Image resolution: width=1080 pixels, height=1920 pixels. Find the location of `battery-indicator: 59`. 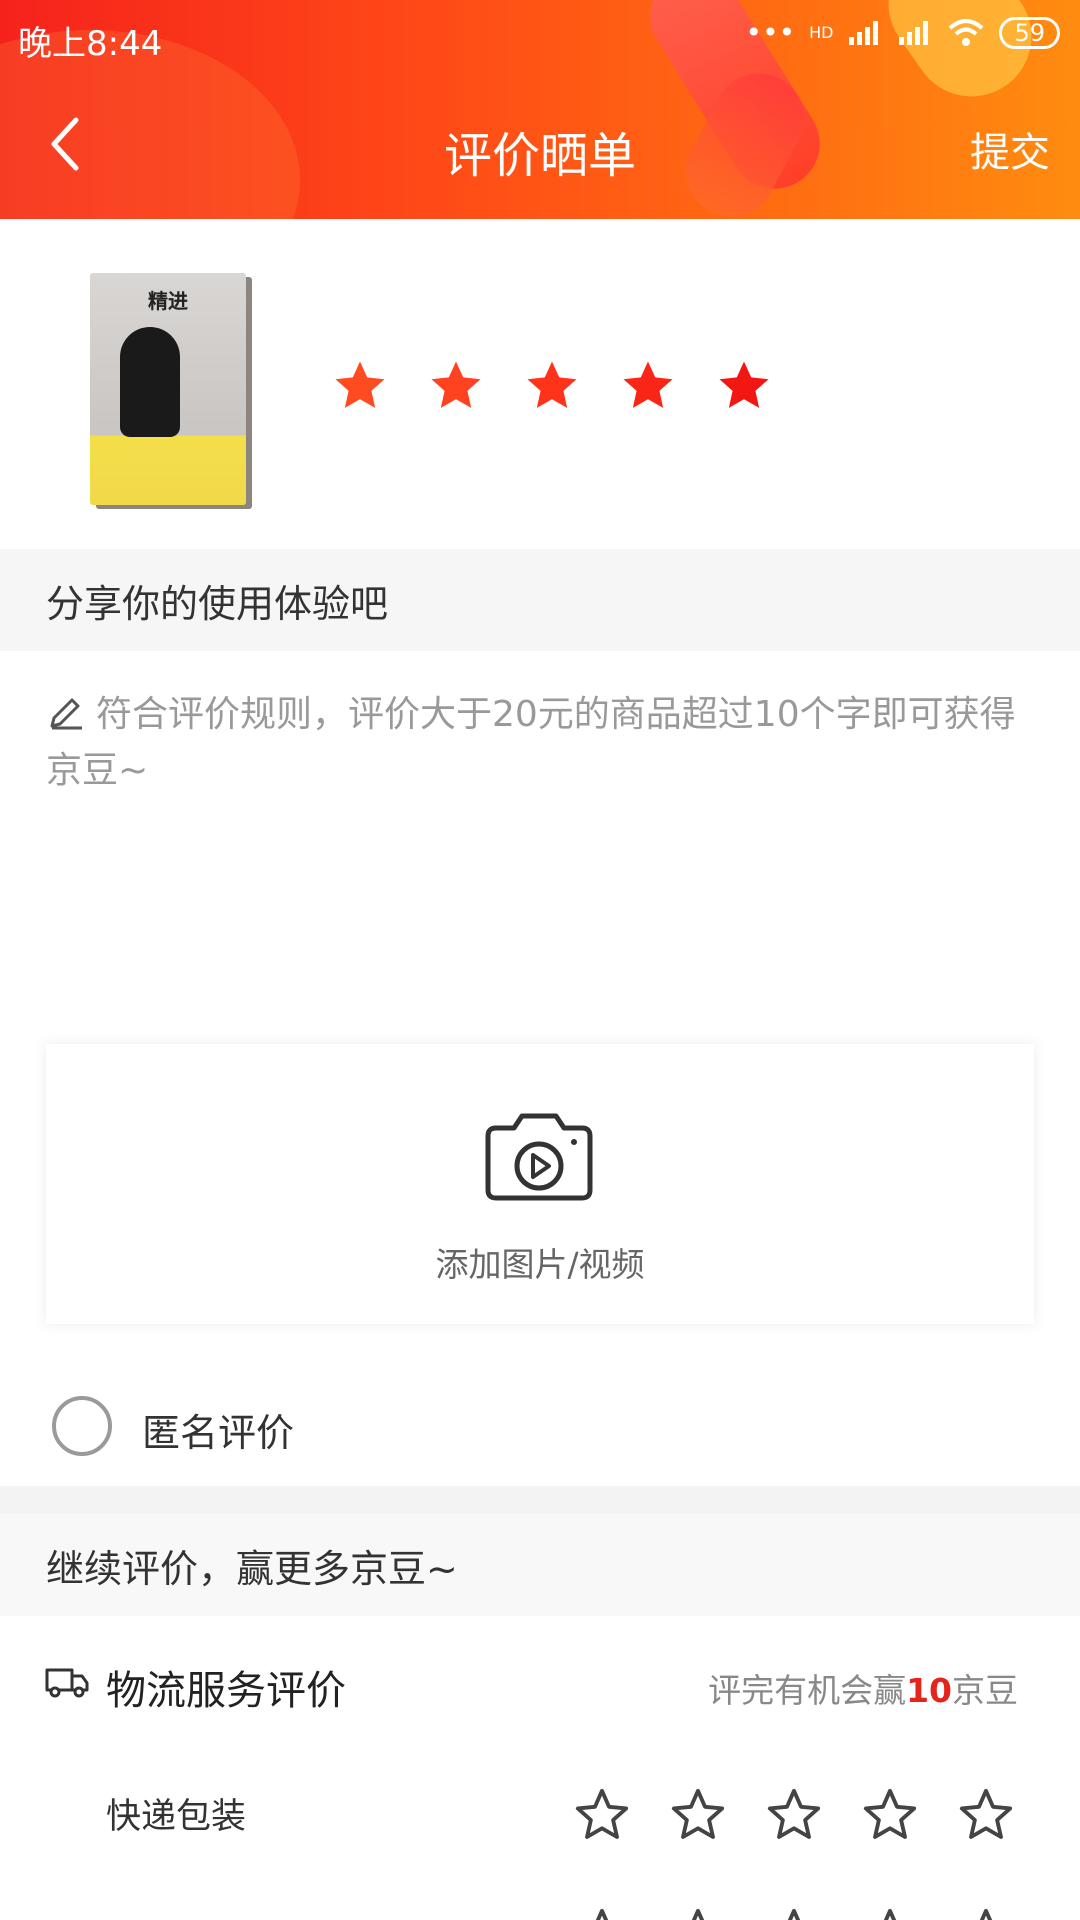

battery-indicator: 59 is located at coordinates (1029, 32).